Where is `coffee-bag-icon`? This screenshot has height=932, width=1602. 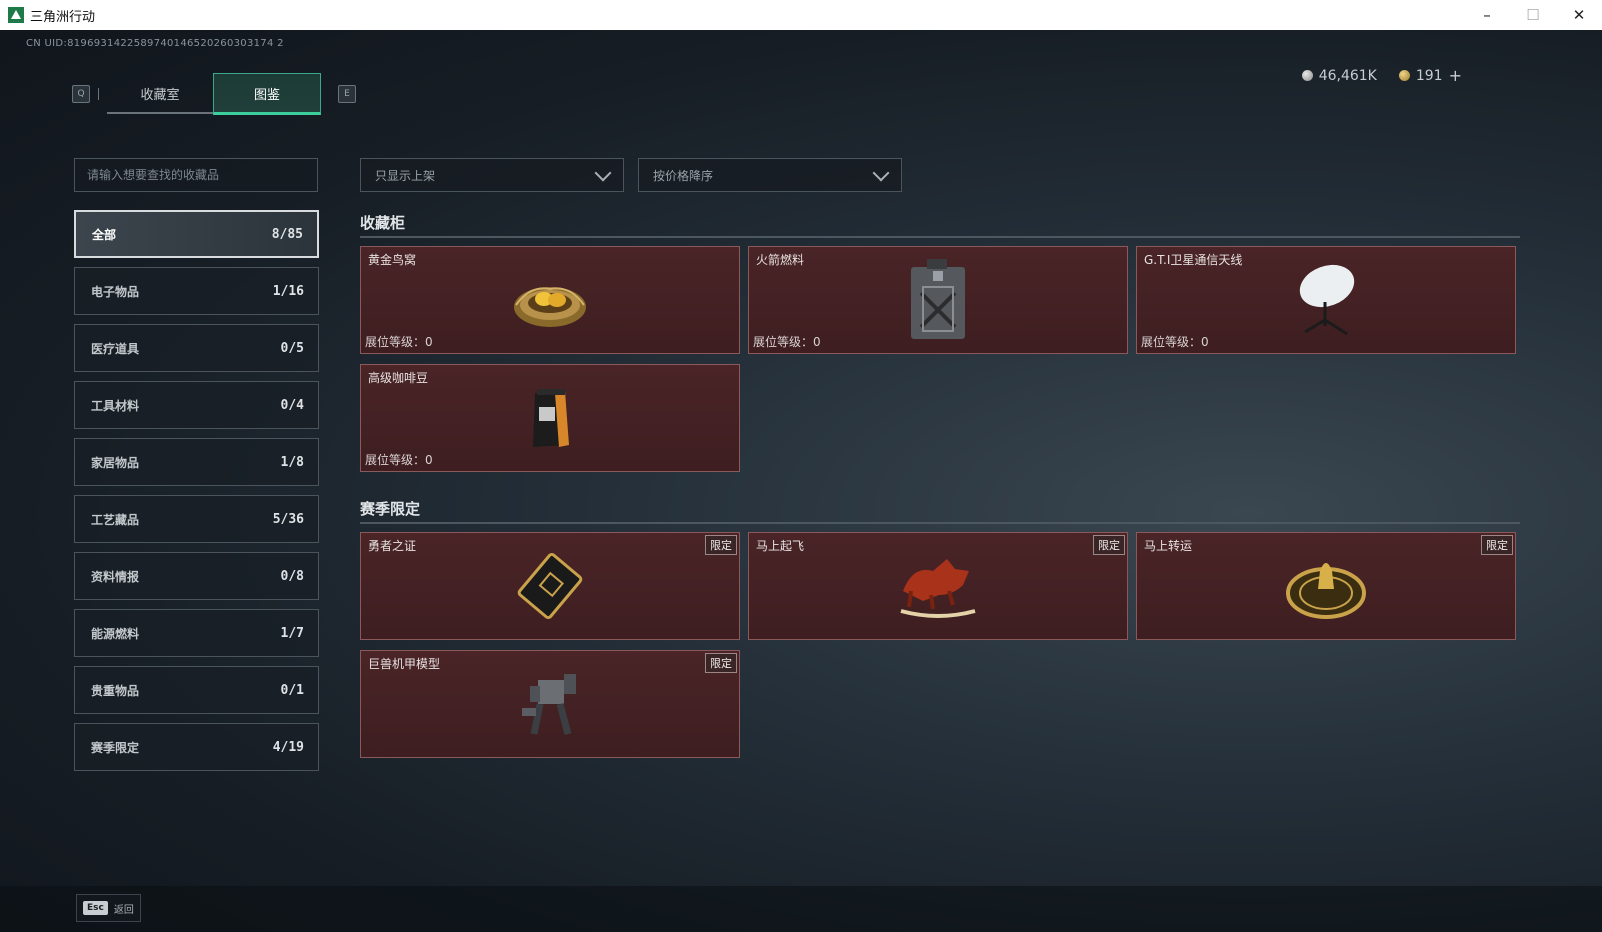
coffee-bag-icon is located at coordinates (551, 418).